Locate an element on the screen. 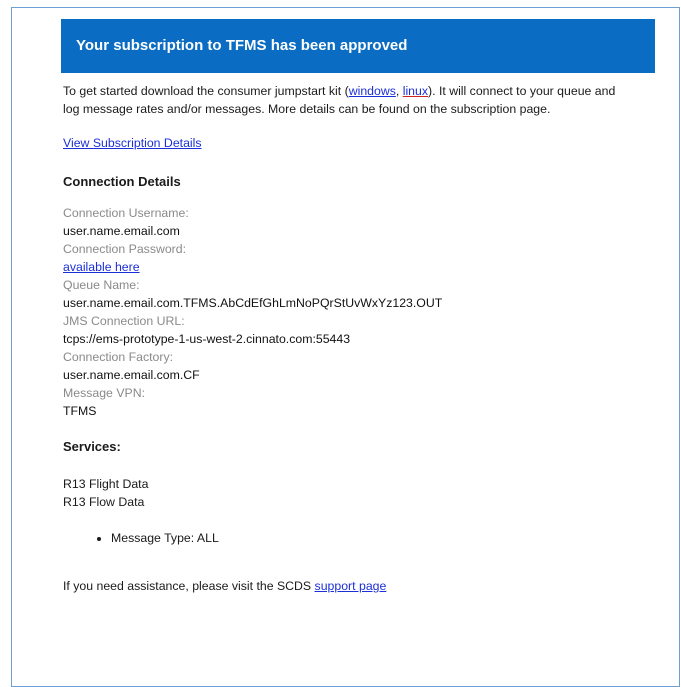  windows-link: windows is located at coordinates (372, 91).